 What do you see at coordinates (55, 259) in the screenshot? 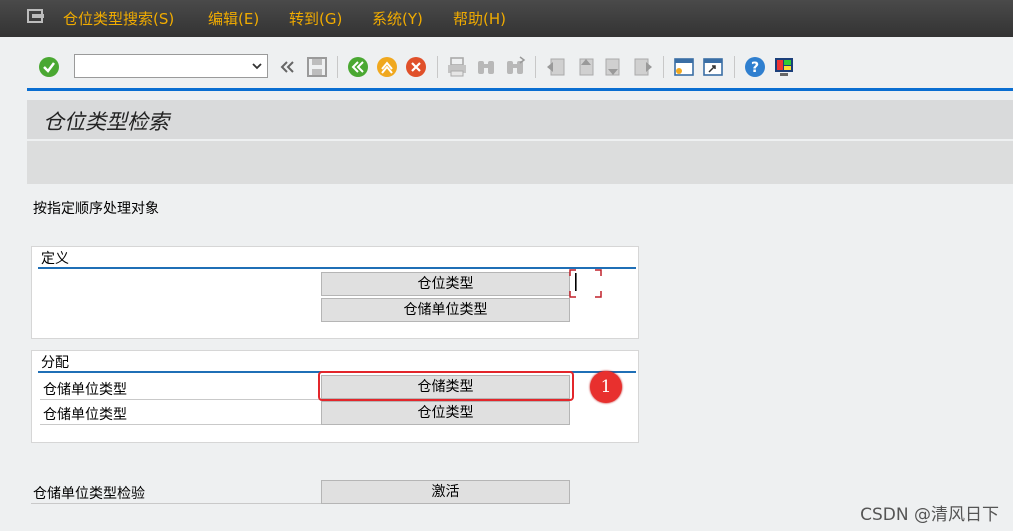
I see `definition-group-title: 定义` at bounding box center [55, 259].